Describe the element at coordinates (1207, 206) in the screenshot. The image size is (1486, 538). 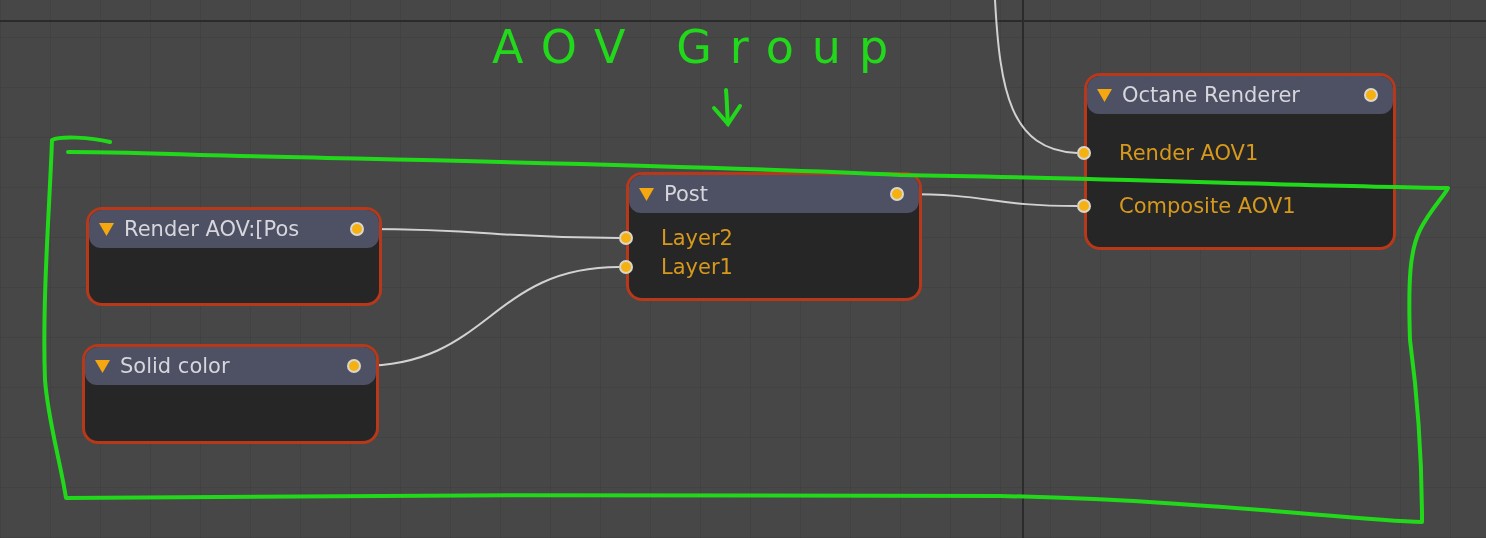
I see `input-label: Composite AOV1` at that location.